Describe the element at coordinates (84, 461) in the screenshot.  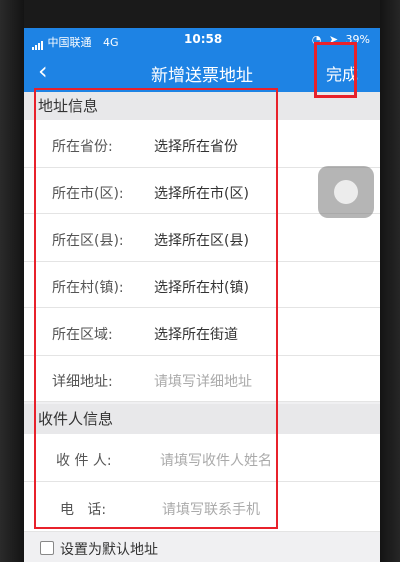
I see `recipient-name-label: 收 件 人:` at that location.